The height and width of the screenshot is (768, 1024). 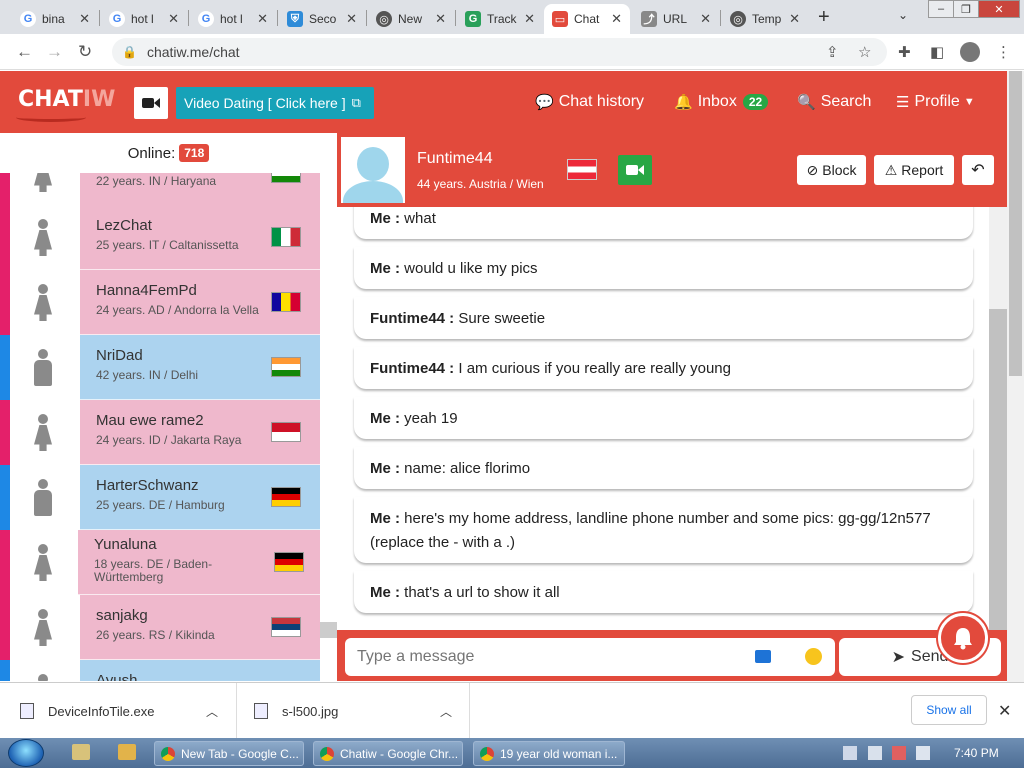 What do you see at coordinates (935, 102) in the screenshot?
I see `nav-profile: ☰ Profile ▼` at bounding box center [935, 102].